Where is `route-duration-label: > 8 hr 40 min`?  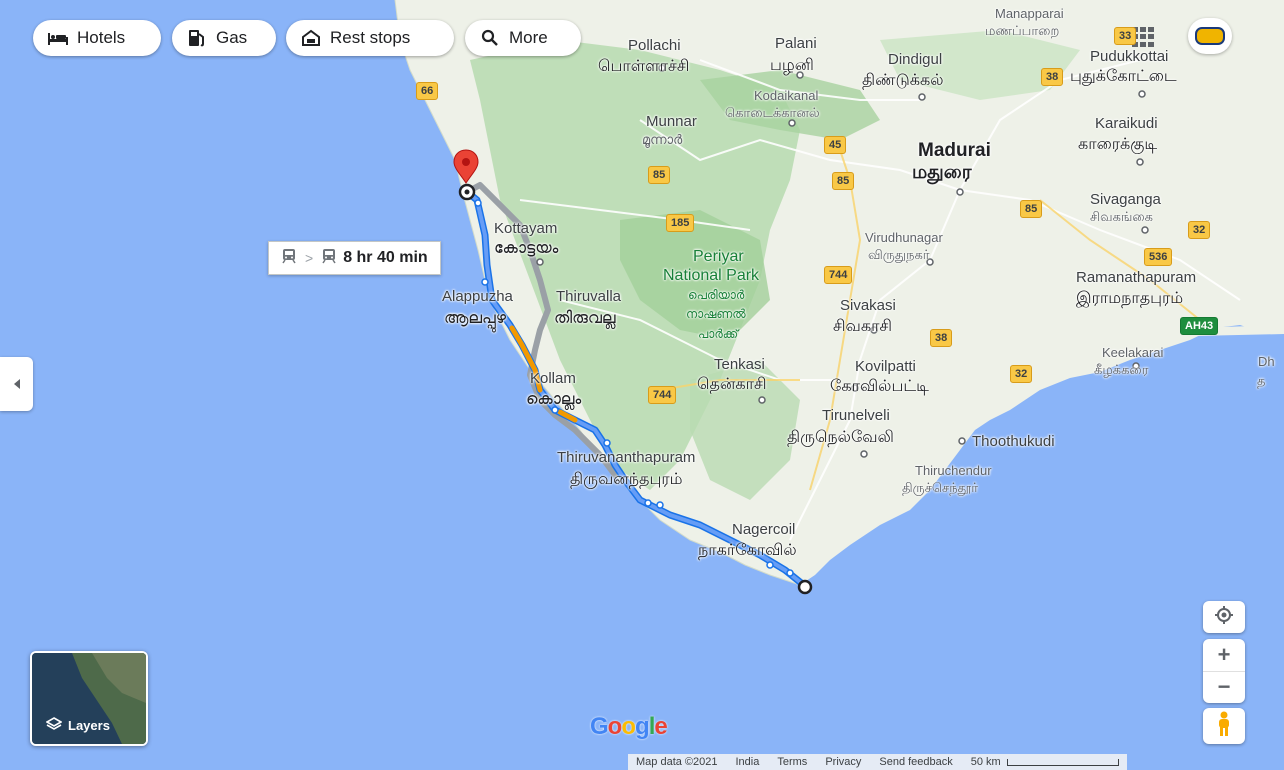 route-duration-label: > 8 hr 40 min is located at coordinates (354, 258).